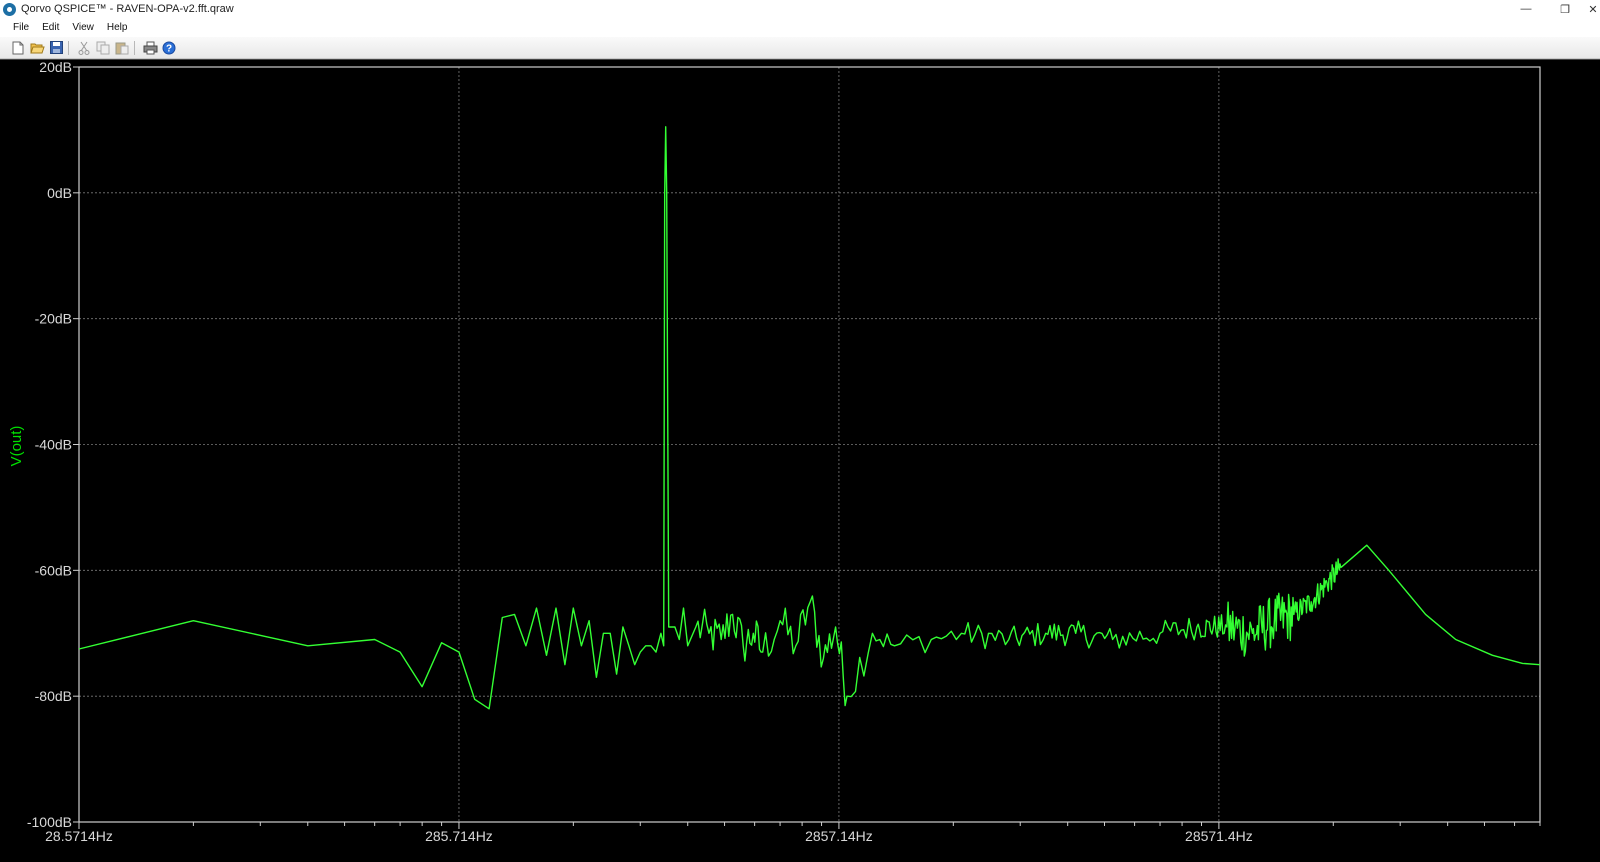 The image size is (1600, 862). Describe the element at coordinates (122, 48) in the screenshot. I see `paste-icon` at that location.